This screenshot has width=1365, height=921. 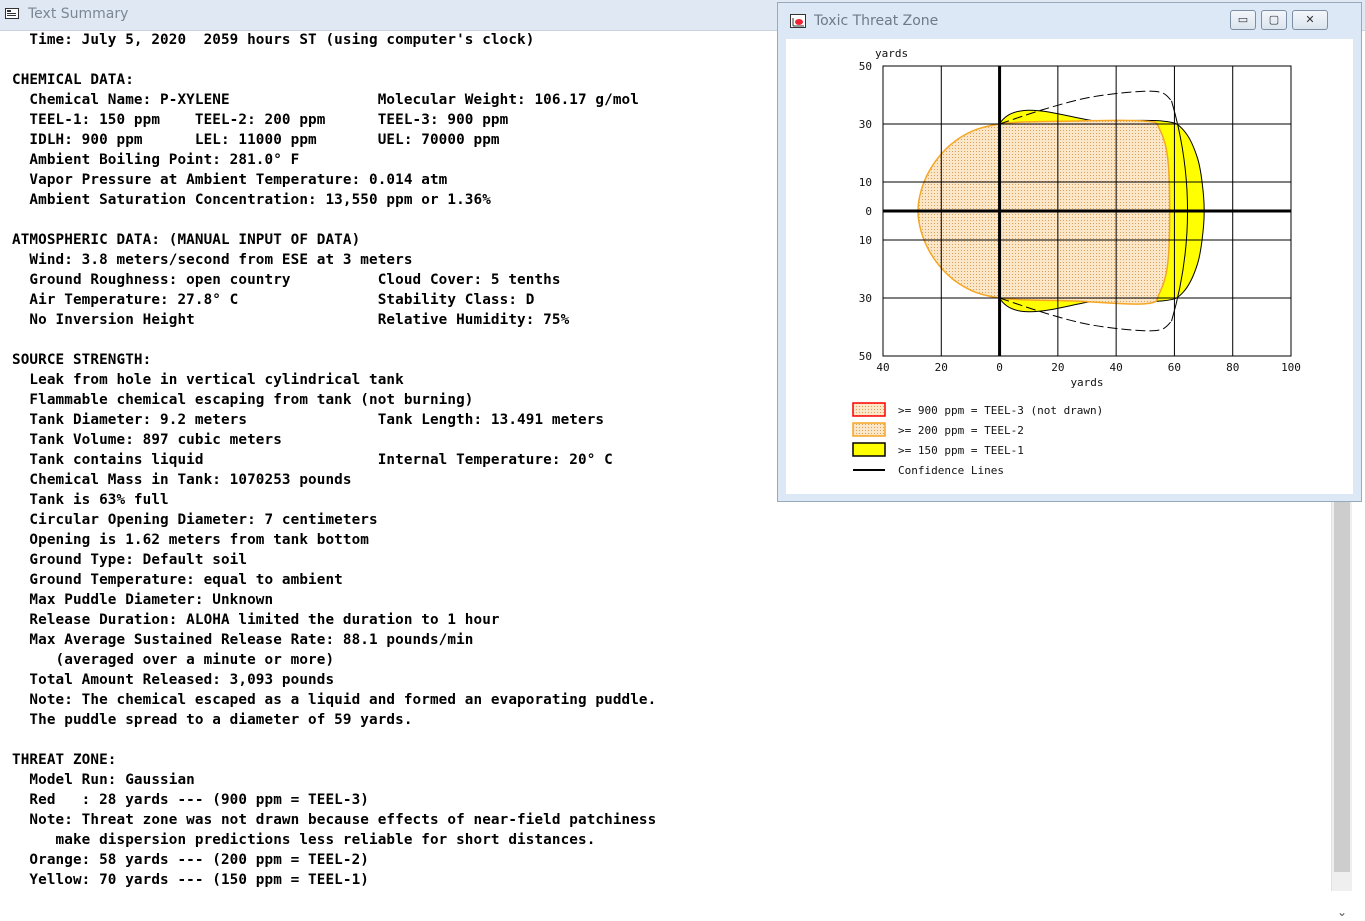 I want to click on x-tick-label: 60, so click(x=1174, y=367).